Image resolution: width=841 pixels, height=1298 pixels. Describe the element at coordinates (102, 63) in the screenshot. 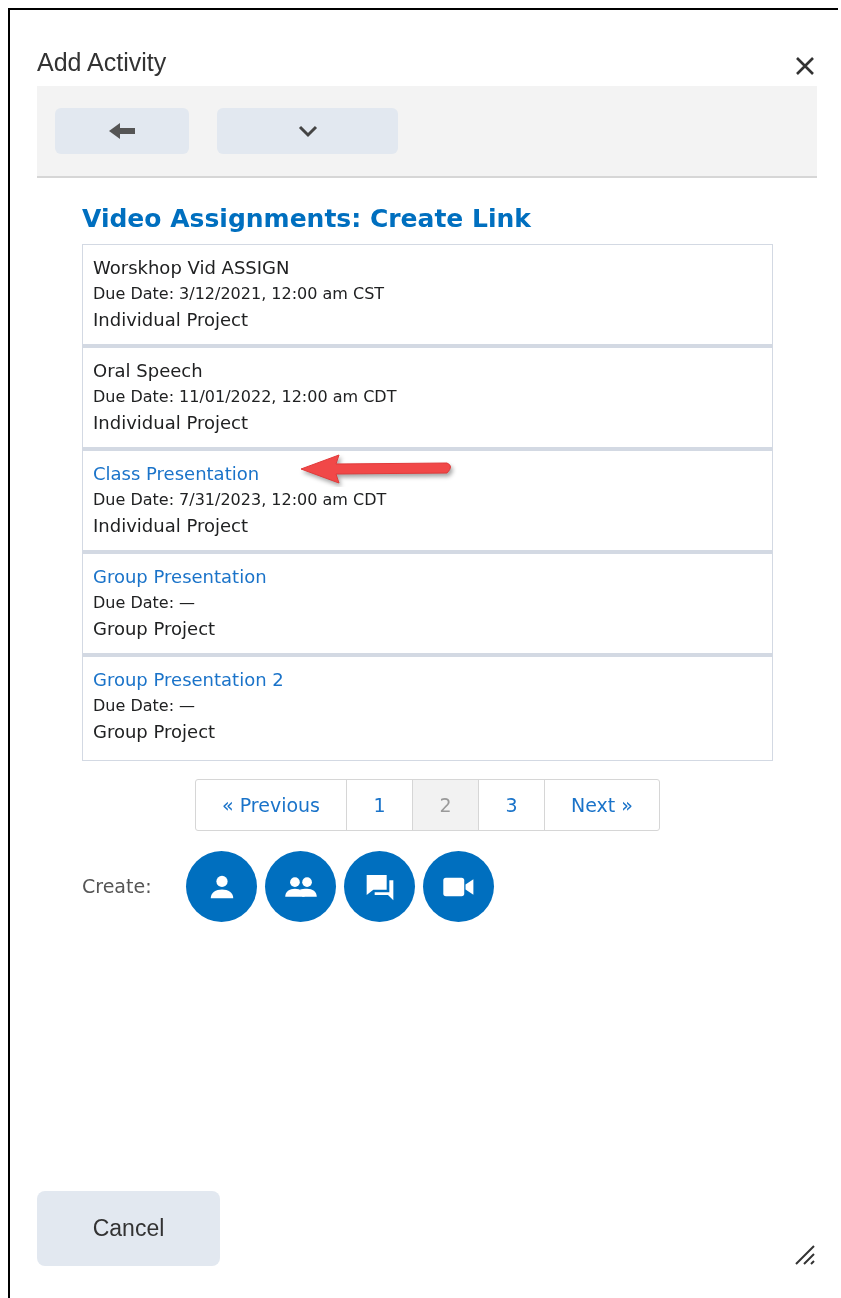

I see `dialog-title: Add Activity` at that location.